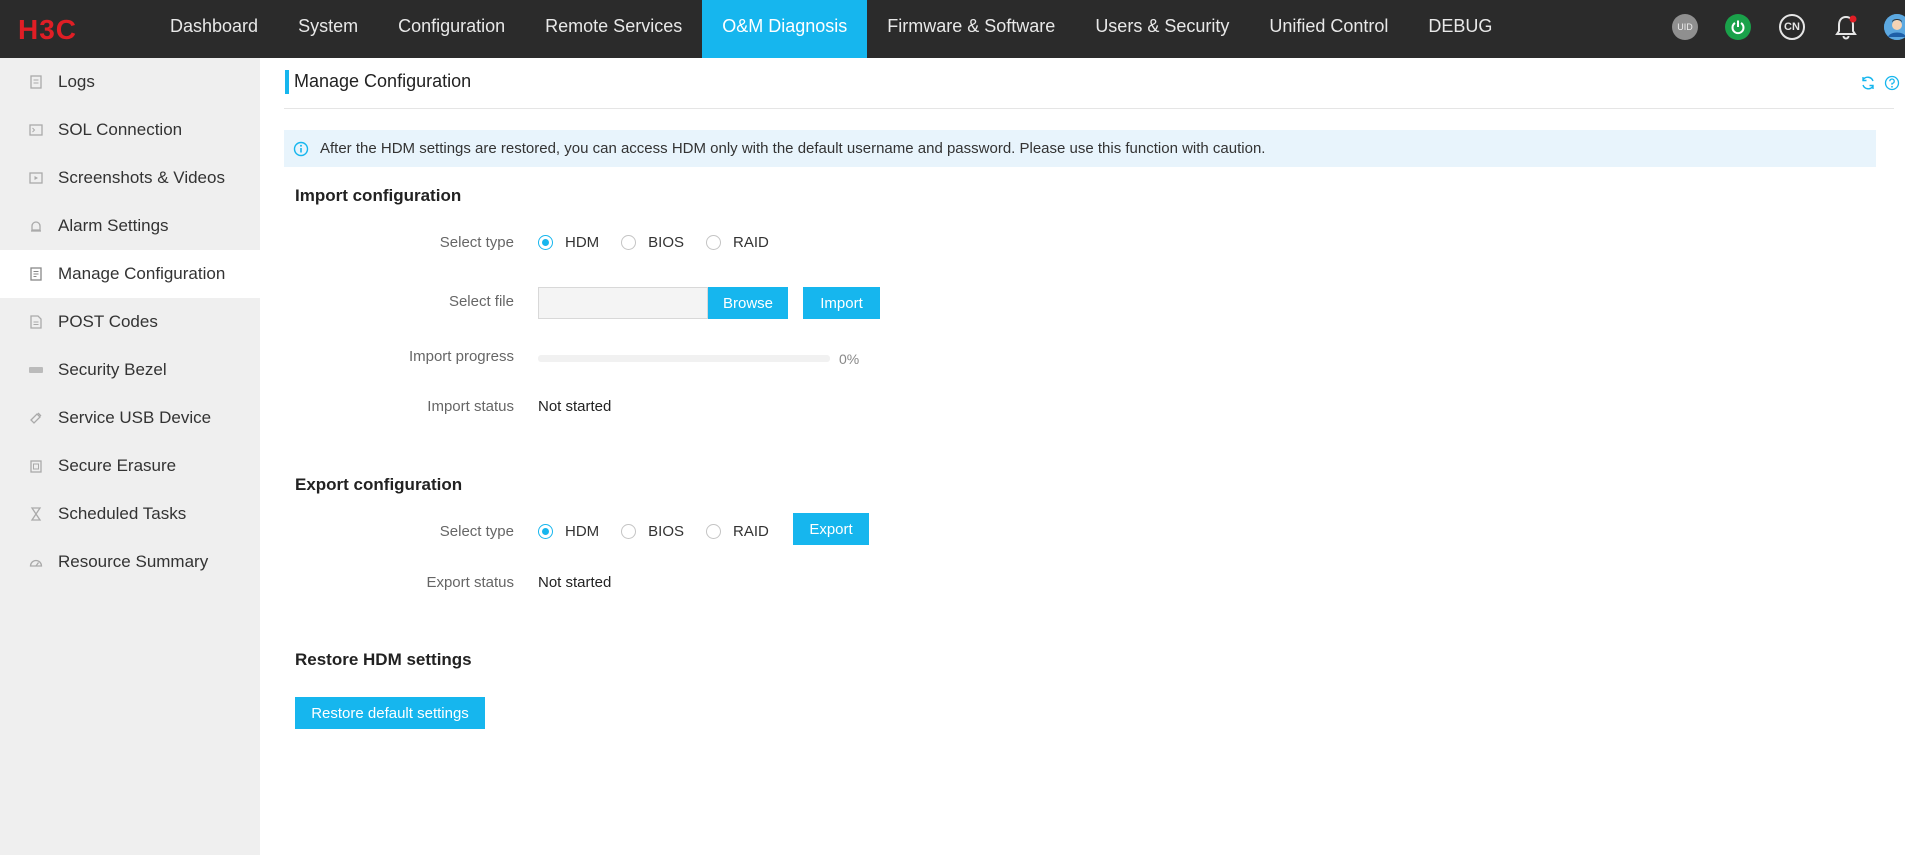  What do you see at coordinates (684, 358) in the screenshot?
I see `import-progress-bar` at bounding box center [684, 358].